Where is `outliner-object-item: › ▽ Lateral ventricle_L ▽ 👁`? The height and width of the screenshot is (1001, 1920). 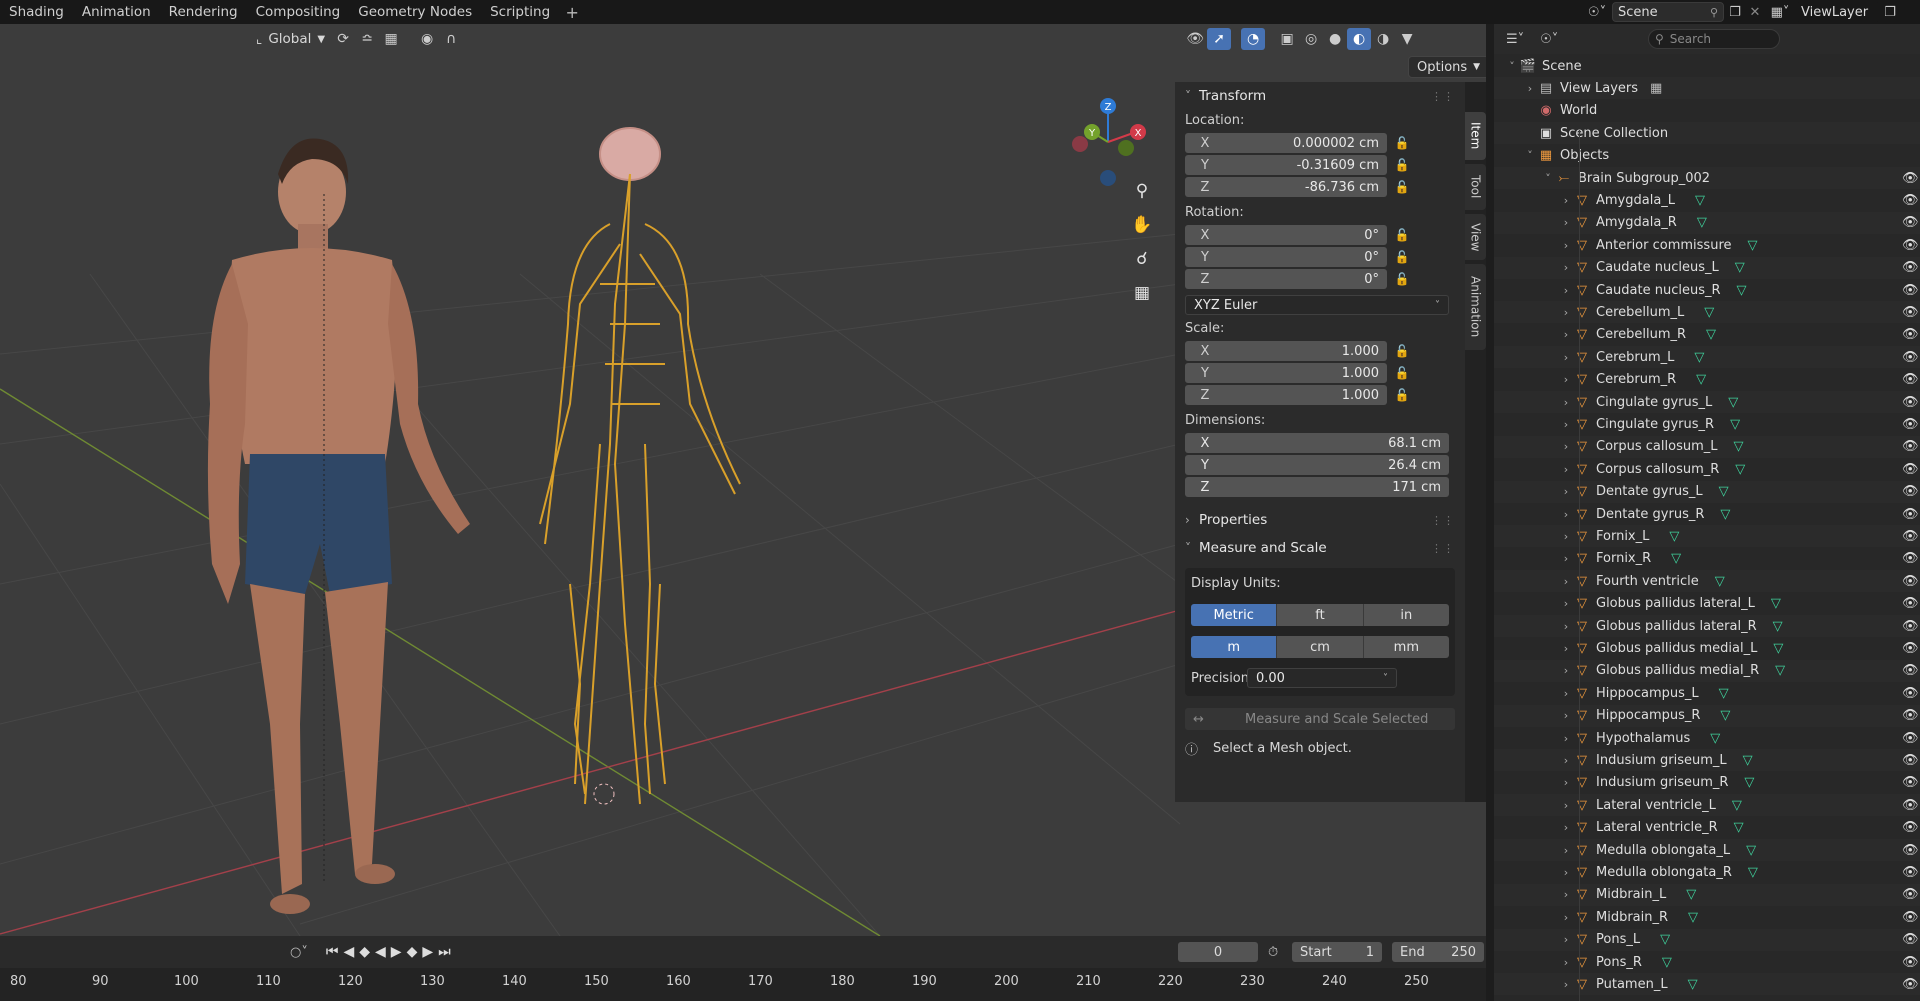 outliner-object-item: › ▽ Lateral ventricle_L ▽ 👁 is located at coordinates (1707, 805).